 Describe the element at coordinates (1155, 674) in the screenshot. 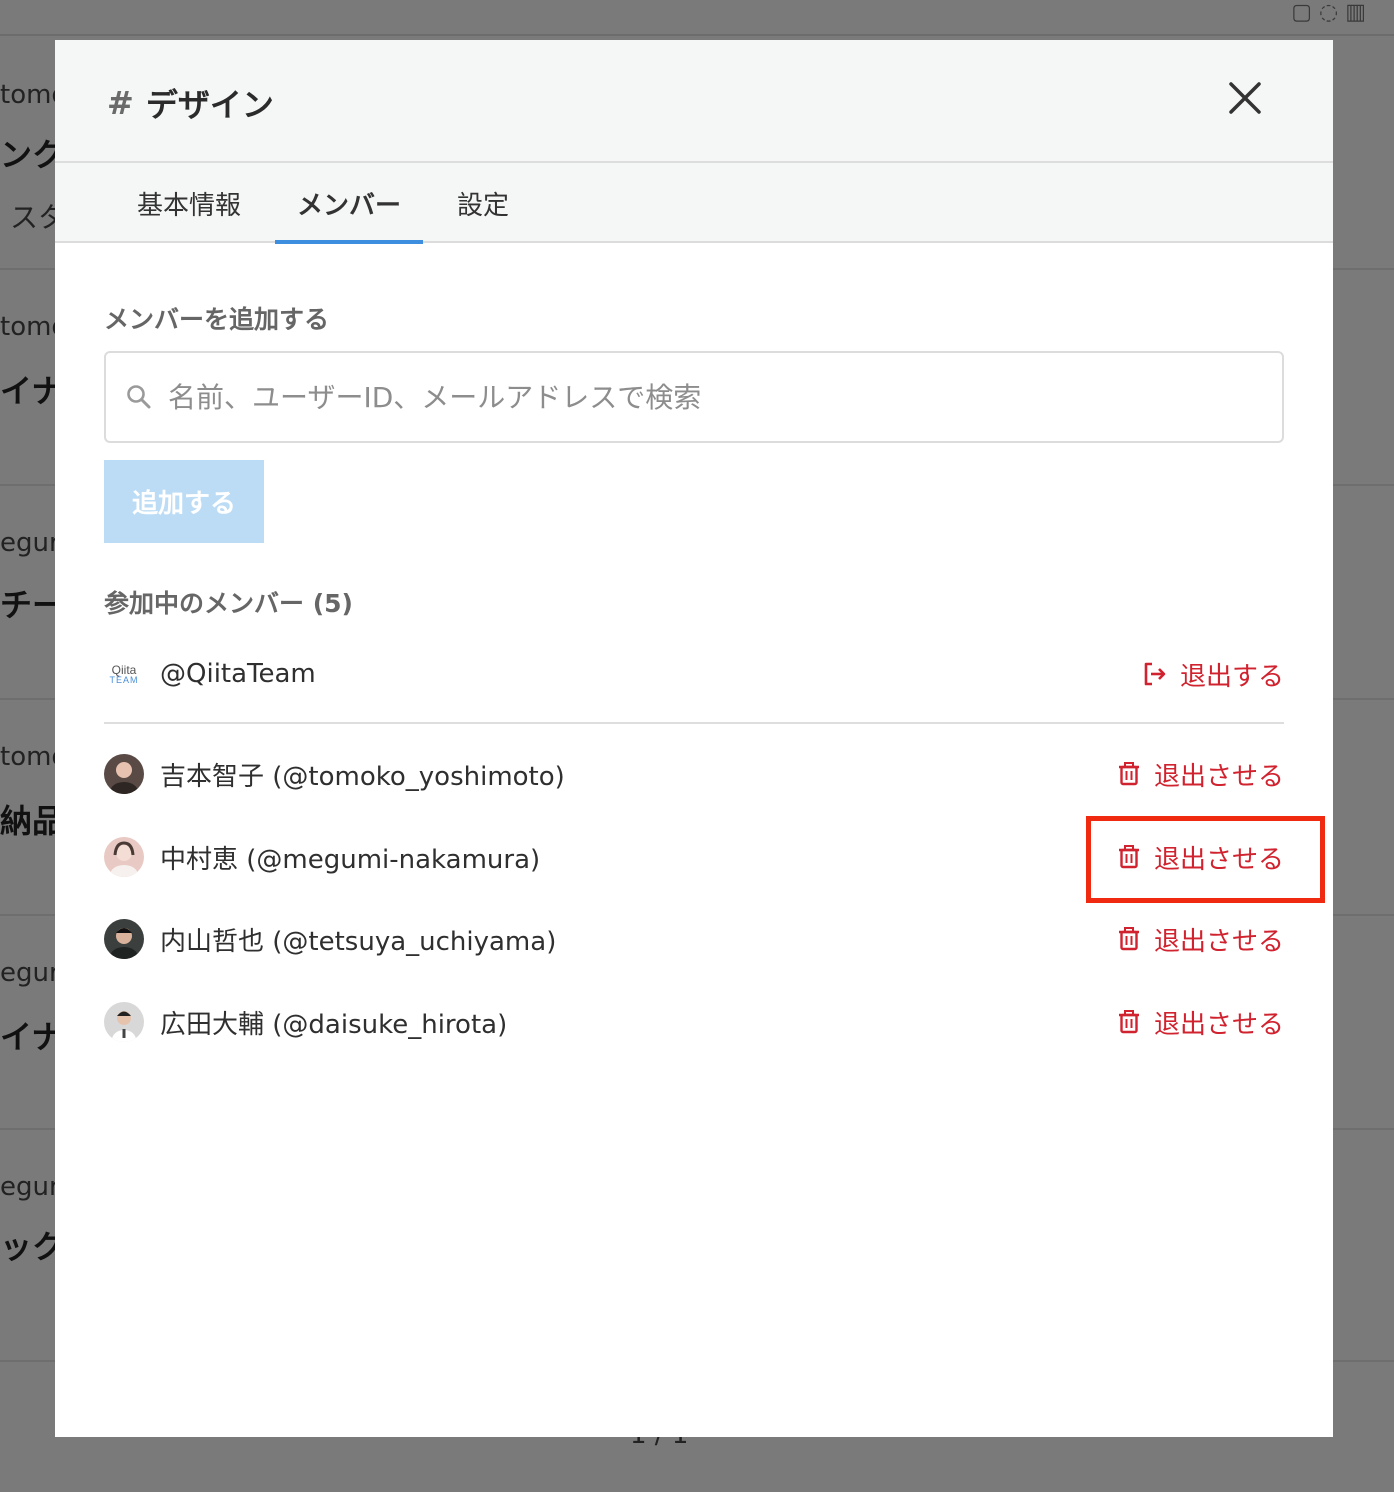

I see `exit-icon` at that location.